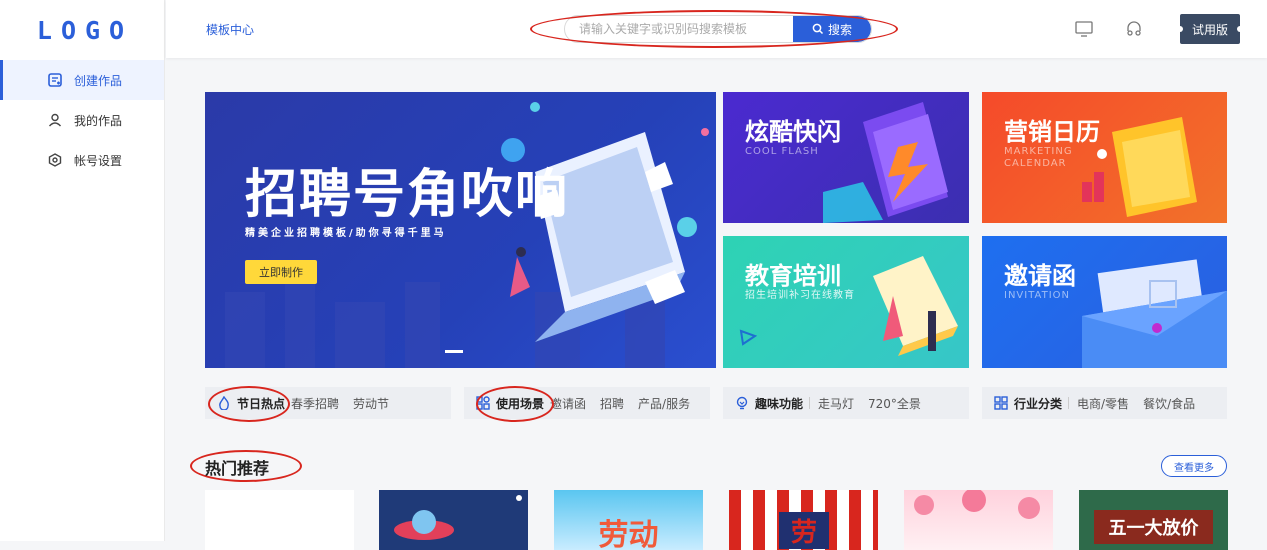  What do you see at coordinates (793, 276) in the screenshot?
I see `tile-title: 教育培训` at bounding box center [793, 276].